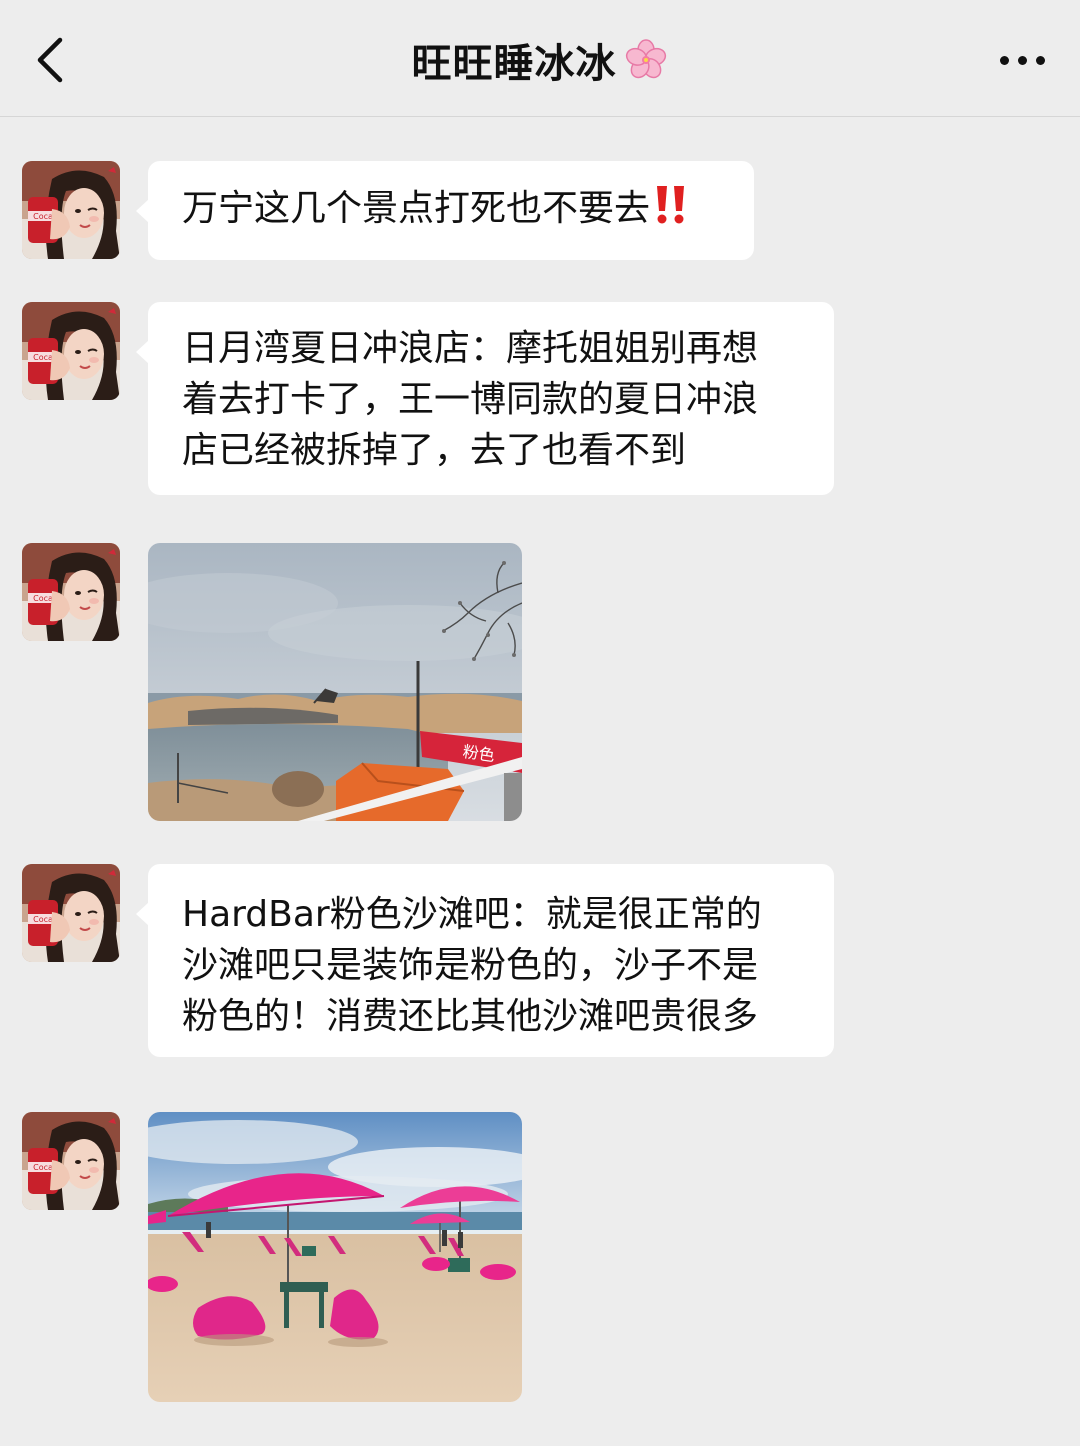 The width and height of the screenshot is (1080, 1446). Describe the element at coordinates (514, 64) in the screenshot. I see `chat-title: 旺旺睡冰冰` at that location.